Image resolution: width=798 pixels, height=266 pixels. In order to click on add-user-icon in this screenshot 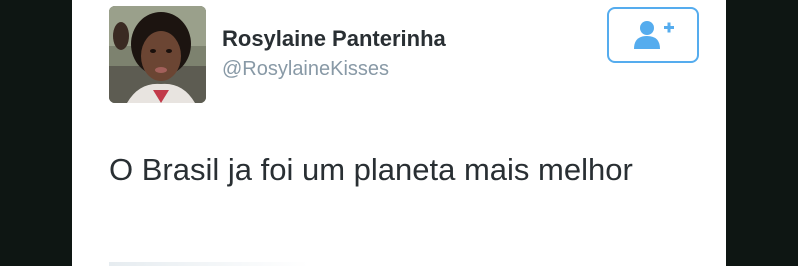, I will do `click(654, 35)`.